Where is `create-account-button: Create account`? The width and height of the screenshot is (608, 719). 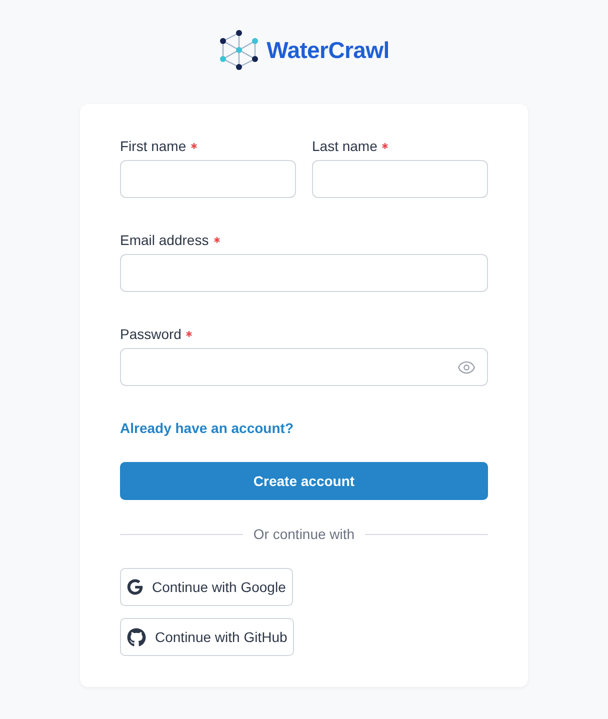
create-account-button: Create account is located at coordinates (304, 481).